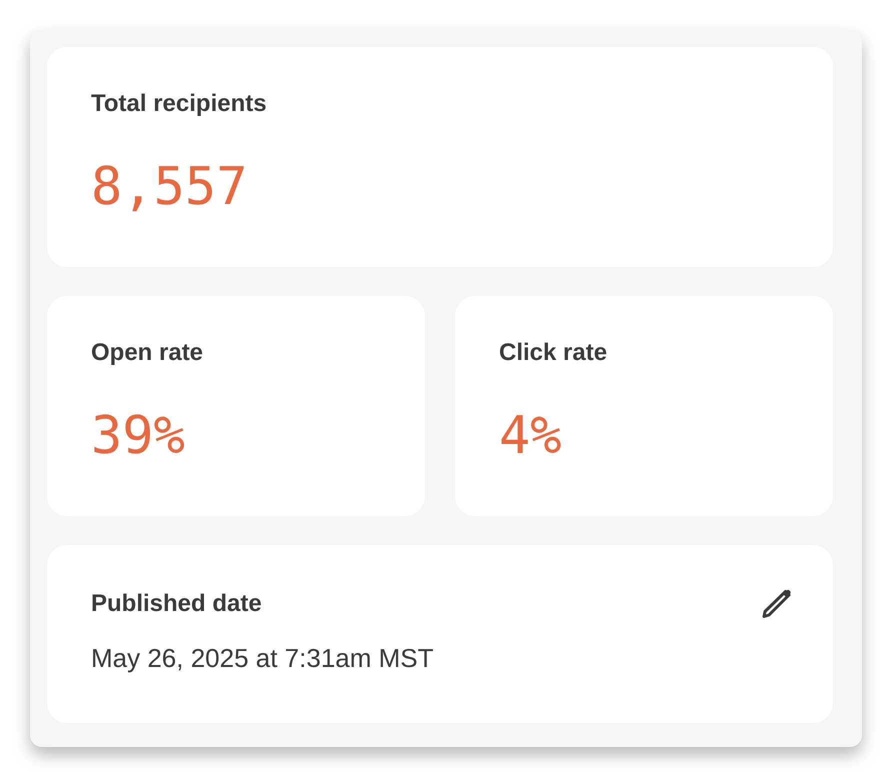 This screenshot has width=892, height=778. I want to click on published-date: May 26, 2025 at 7:31am MST, so click(262, 658).